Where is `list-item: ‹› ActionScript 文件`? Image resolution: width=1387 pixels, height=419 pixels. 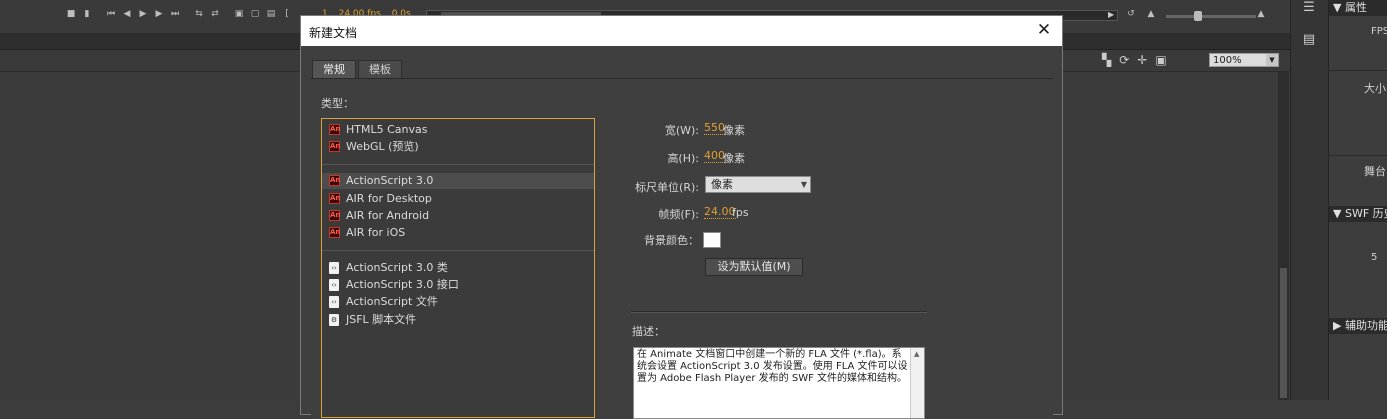 list-item: ‹› ActionScript 文件 is located at coordinates (458, 302).